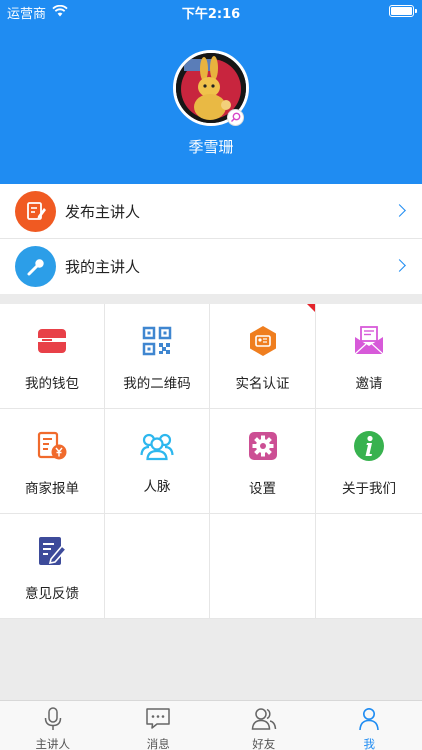 This screenshot has height=750, width=422. I want to click on grid-item-settings: 设置, so click(263, 461).